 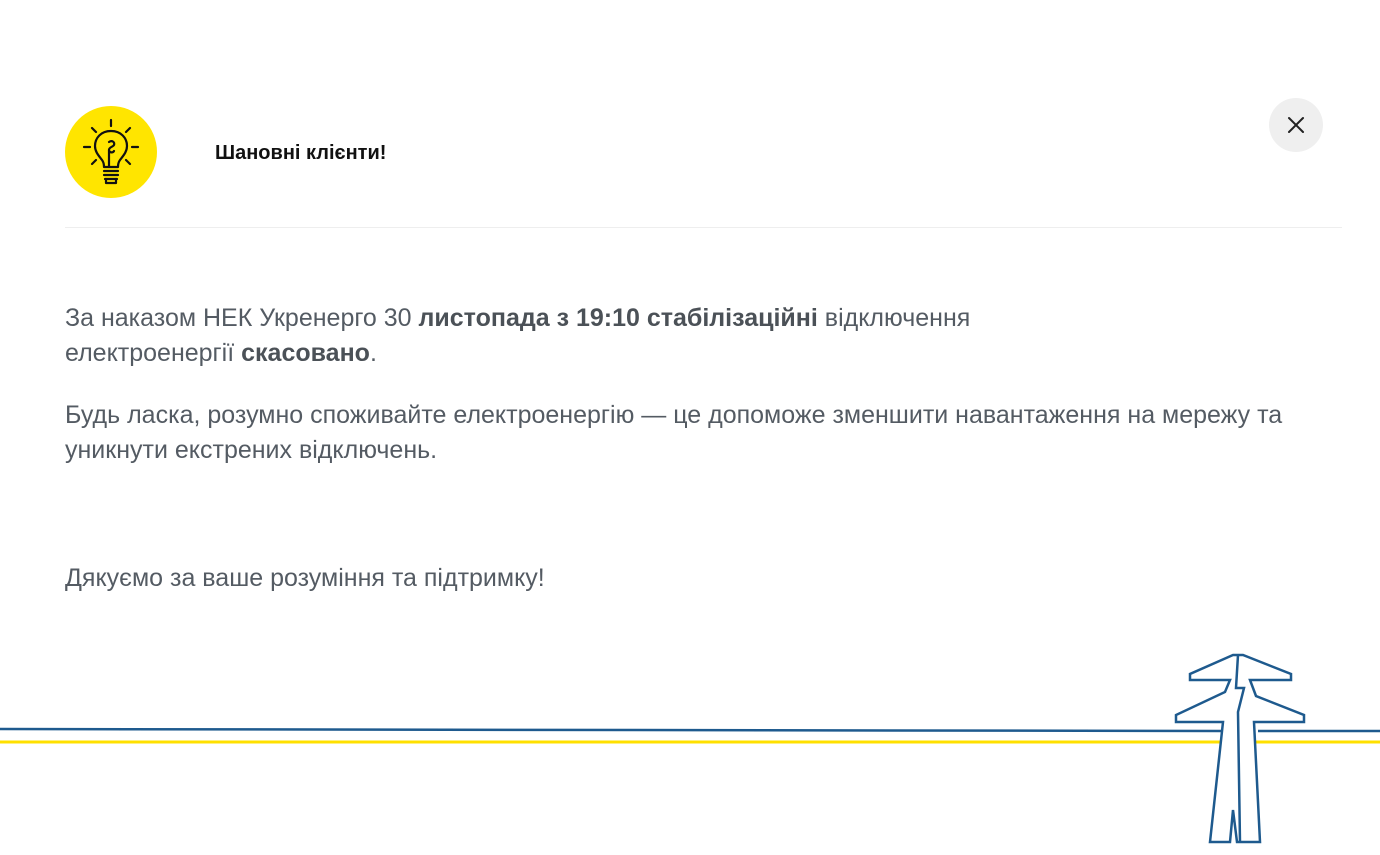 What do you see at coordinates (305, 578) in the screenshot?
I see `thanks-paragraph: Дякуємо за ваше розуміння та підтримку!` at bounding box center [305, 578].